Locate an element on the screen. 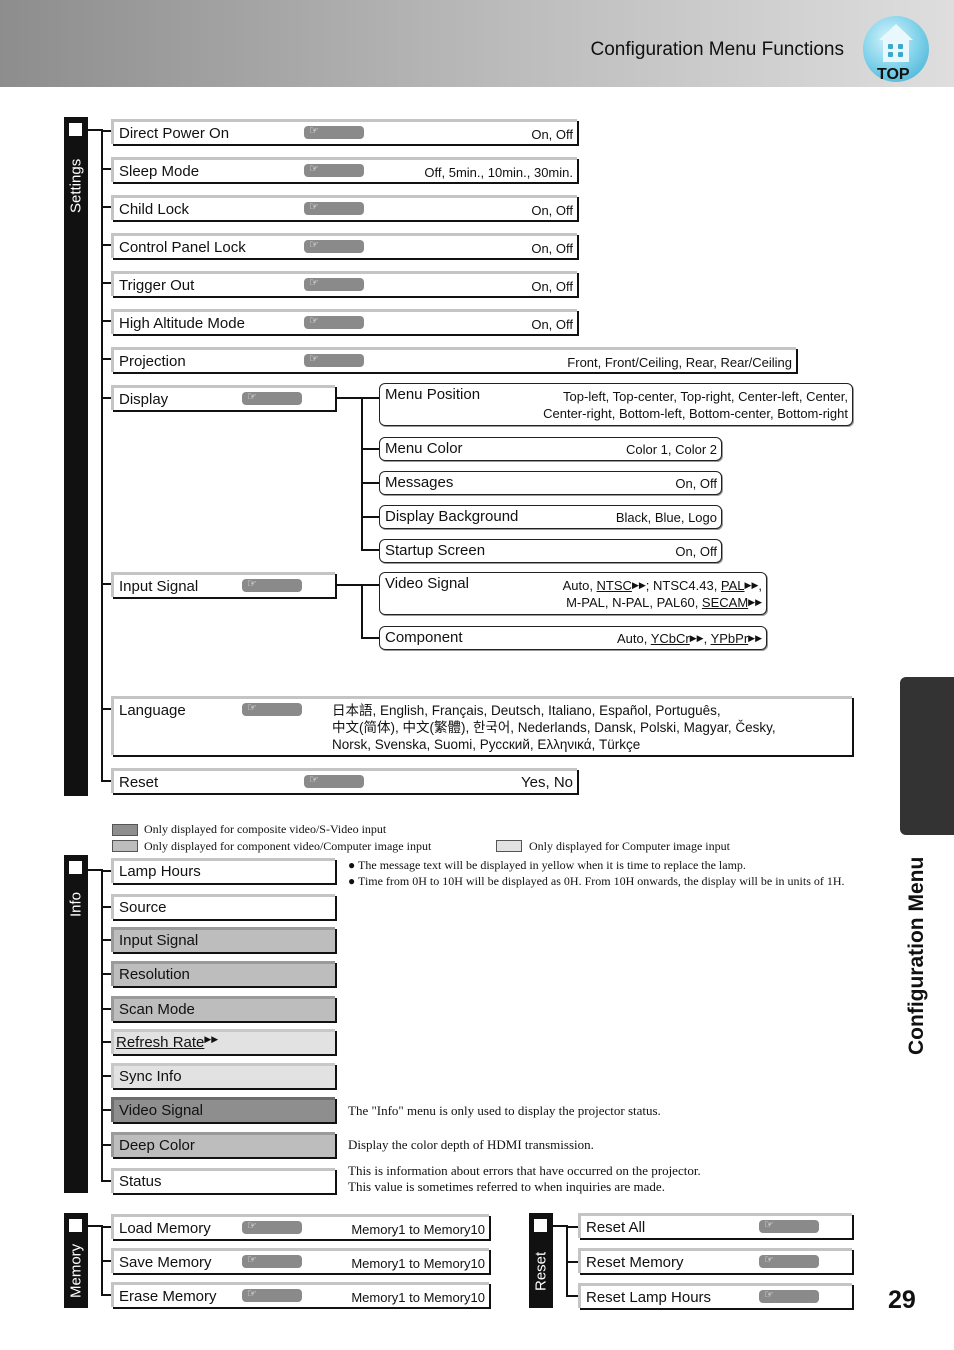  info-item-lamp-hours: Lamp Hours is located at coordinates (223, 870).